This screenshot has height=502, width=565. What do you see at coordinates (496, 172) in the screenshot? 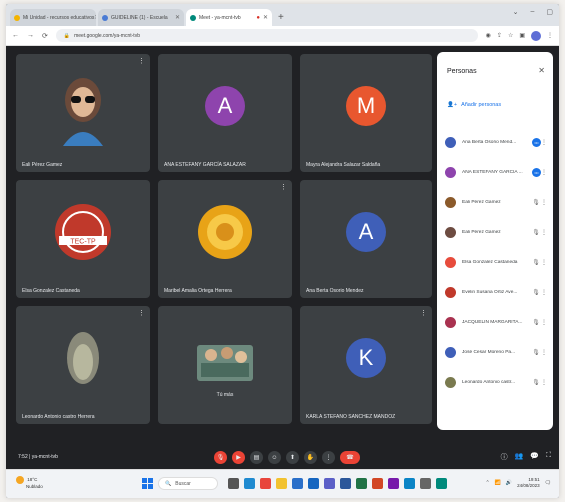
I see `list-item: ANA ESTEFANY GARCÍA ... ••• ⋮` at bounding box center [496, 172].